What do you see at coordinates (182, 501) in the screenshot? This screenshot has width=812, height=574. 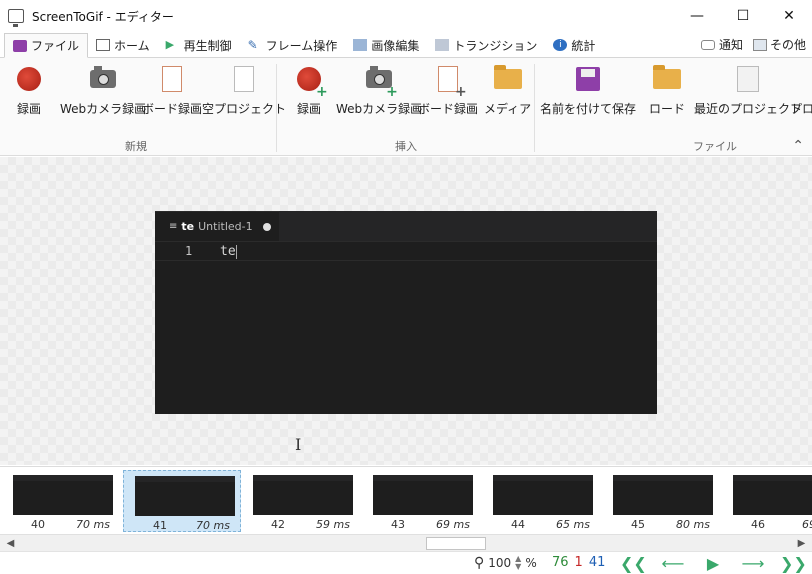 I see `frame-thumbnail-selected: 41 70 ms` at bounding box center [182, 501].